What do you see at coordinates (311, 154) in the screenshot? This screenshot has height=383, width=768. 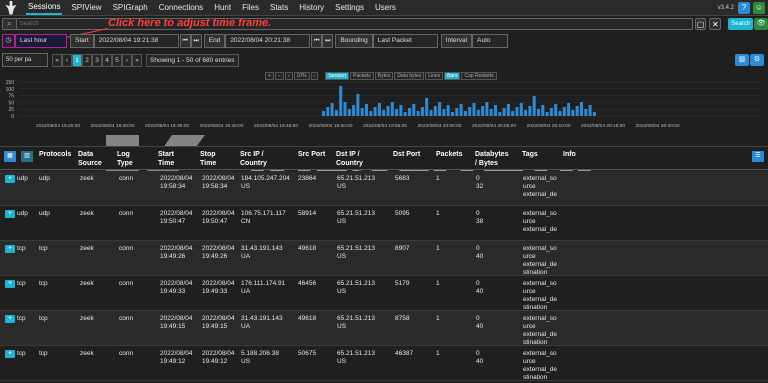 I see `col-src-port: Src Port` at bounding box center [311, 154].